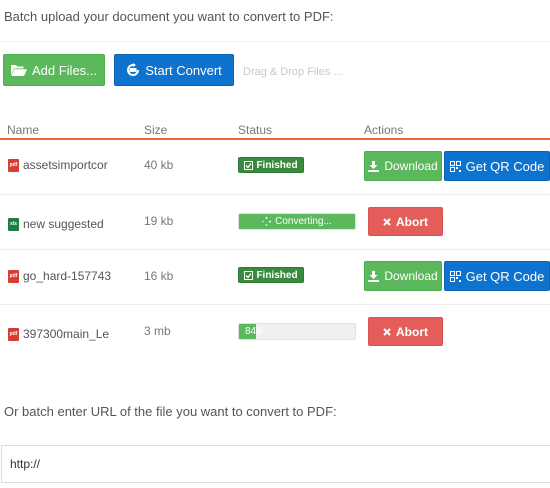 The height and width of the screenshot is (488, 550). I want to click on status-text: 848, so click(253, 331).